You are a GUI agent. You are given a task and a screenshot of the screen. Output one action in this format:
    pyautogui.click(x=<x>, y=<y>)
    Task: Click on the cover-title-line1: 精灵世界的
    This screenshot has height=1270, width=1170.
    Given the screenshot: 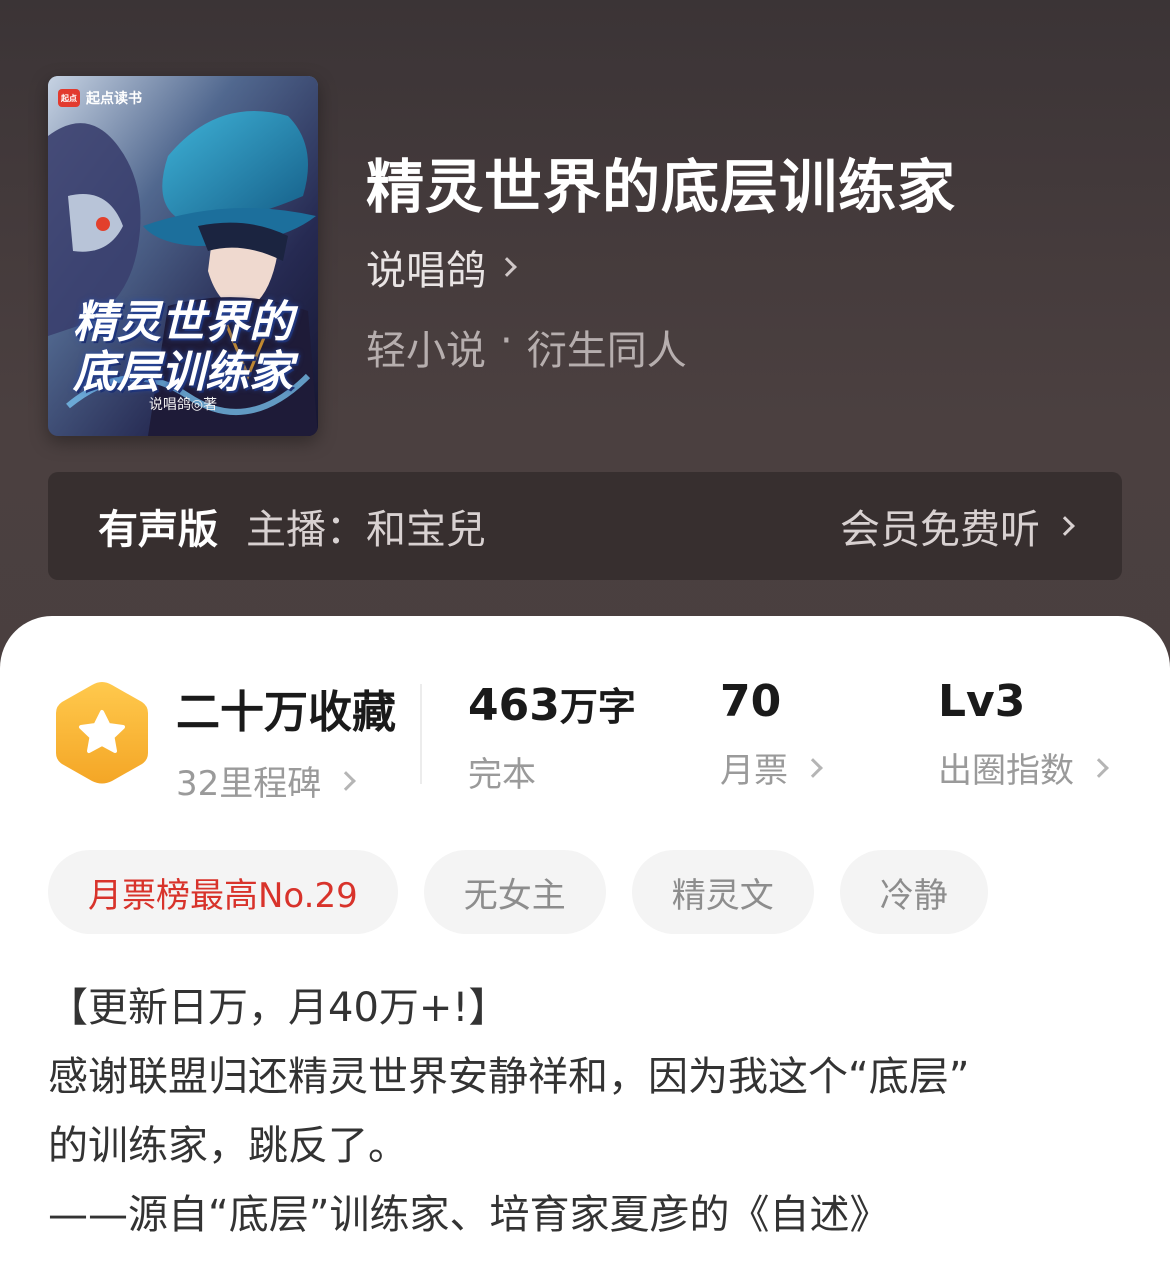 What is the action you would take?
    pyautogui.click(x=183, y=322)
    